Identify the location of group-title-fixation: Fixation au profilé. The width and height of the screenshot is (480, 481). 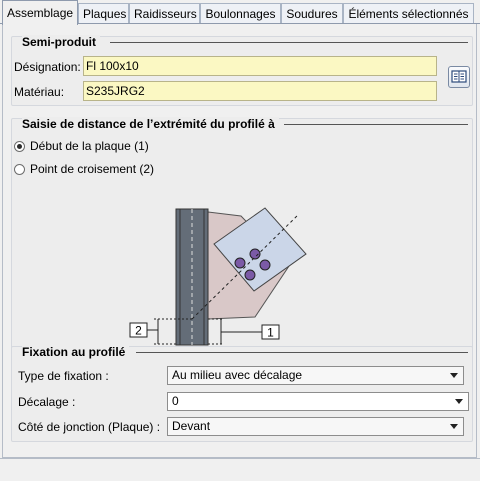
(76, 352).